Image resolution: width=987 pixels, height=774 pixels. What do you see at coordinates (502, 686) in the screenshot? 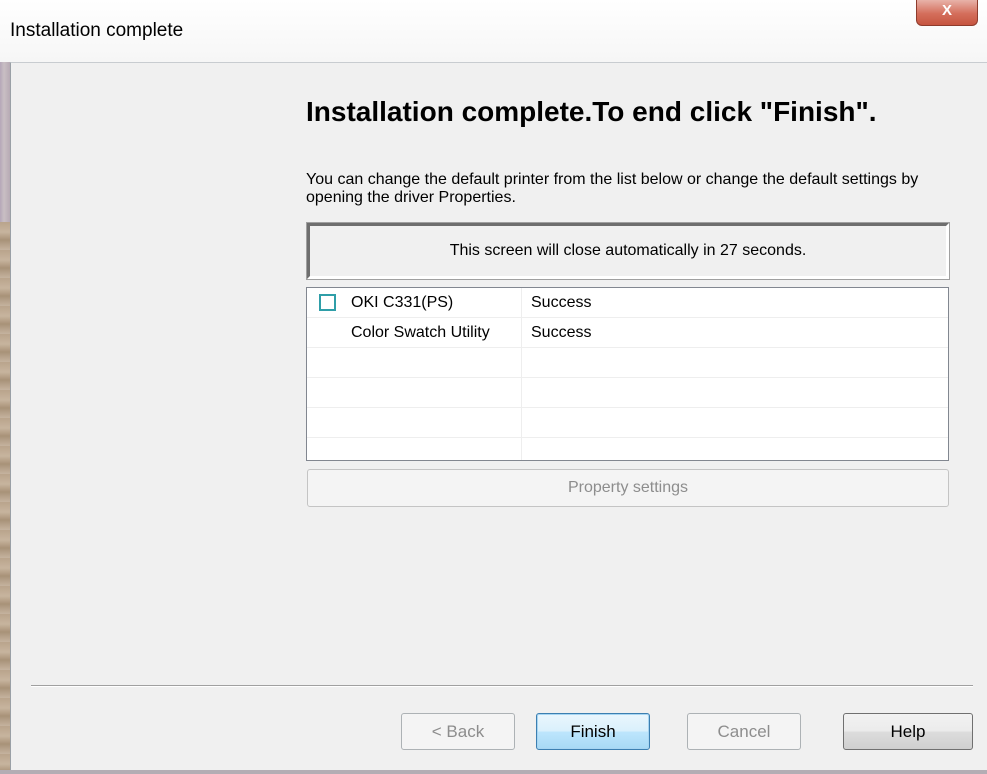
I see `footer-separator` at bounding box center [502, 686].